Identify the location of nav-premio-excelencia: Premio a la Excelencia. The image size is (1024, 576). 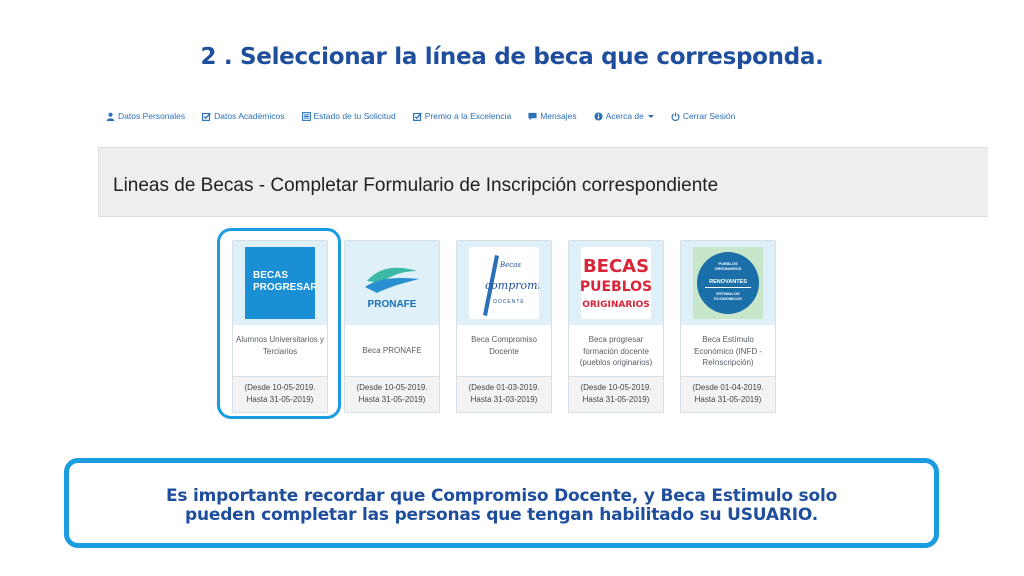
(462, 116).